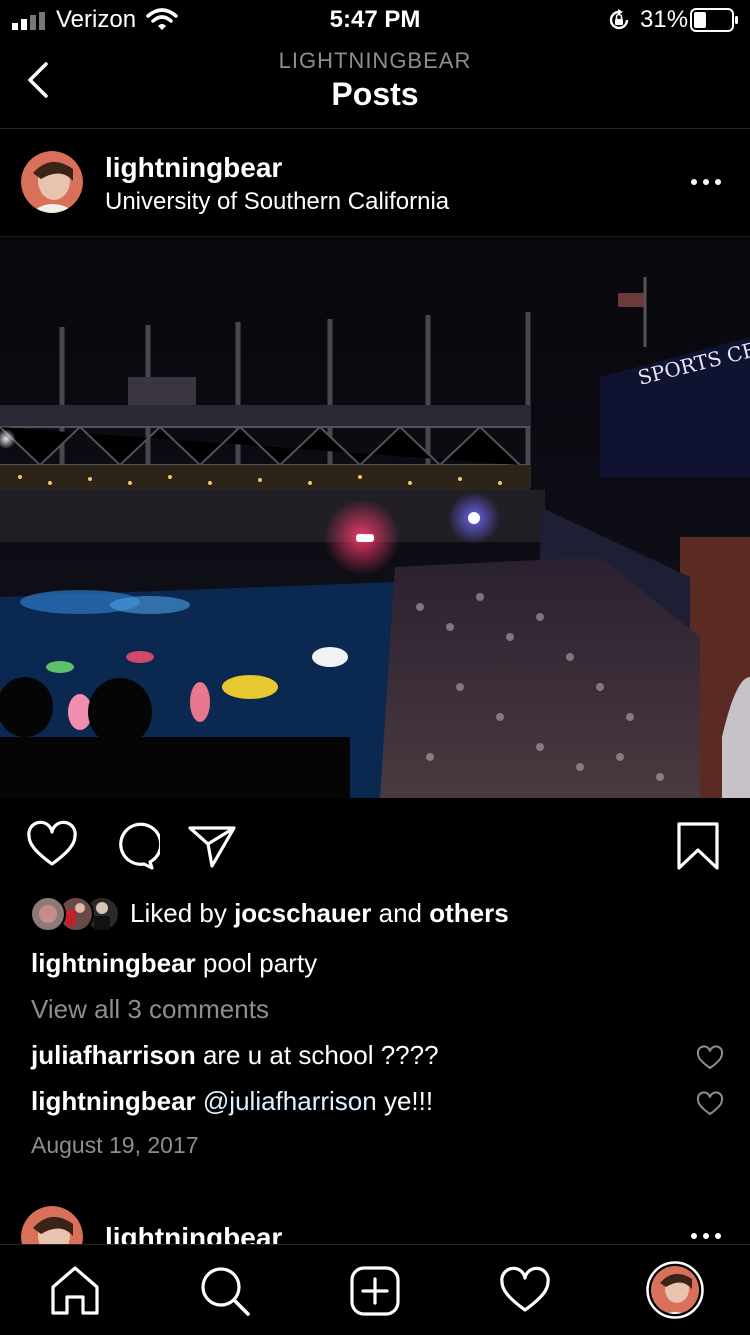 This screenshot has height=1335, width=750. I want to click on comment-row: juliafharrison are u at school ????, so click(235, 1055).